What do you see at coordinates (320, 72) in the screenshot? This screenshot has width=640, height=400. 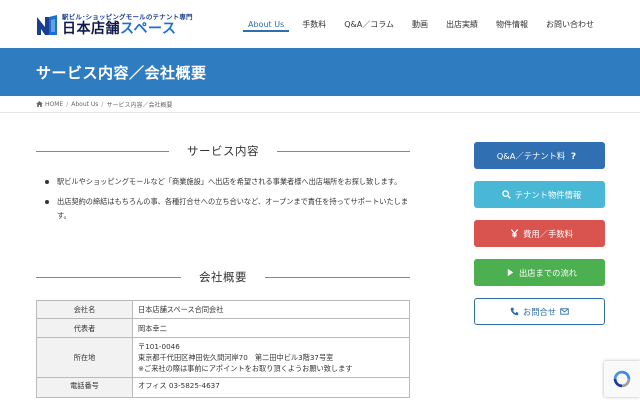 I see `page-title-band: サービス内容／会社概要` at bounding box center [320, 72].